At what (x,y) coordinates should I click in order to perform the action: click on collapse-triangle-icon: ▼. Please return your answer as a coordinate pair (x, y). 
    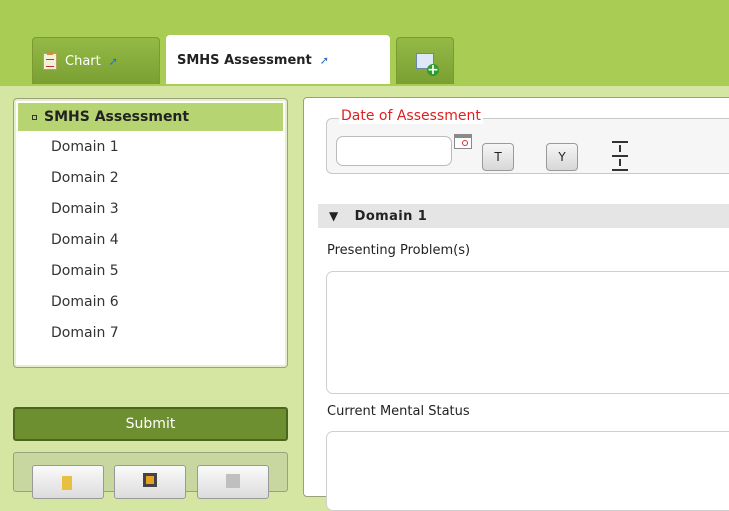
    Looking at the image, I should click on (334, 216).